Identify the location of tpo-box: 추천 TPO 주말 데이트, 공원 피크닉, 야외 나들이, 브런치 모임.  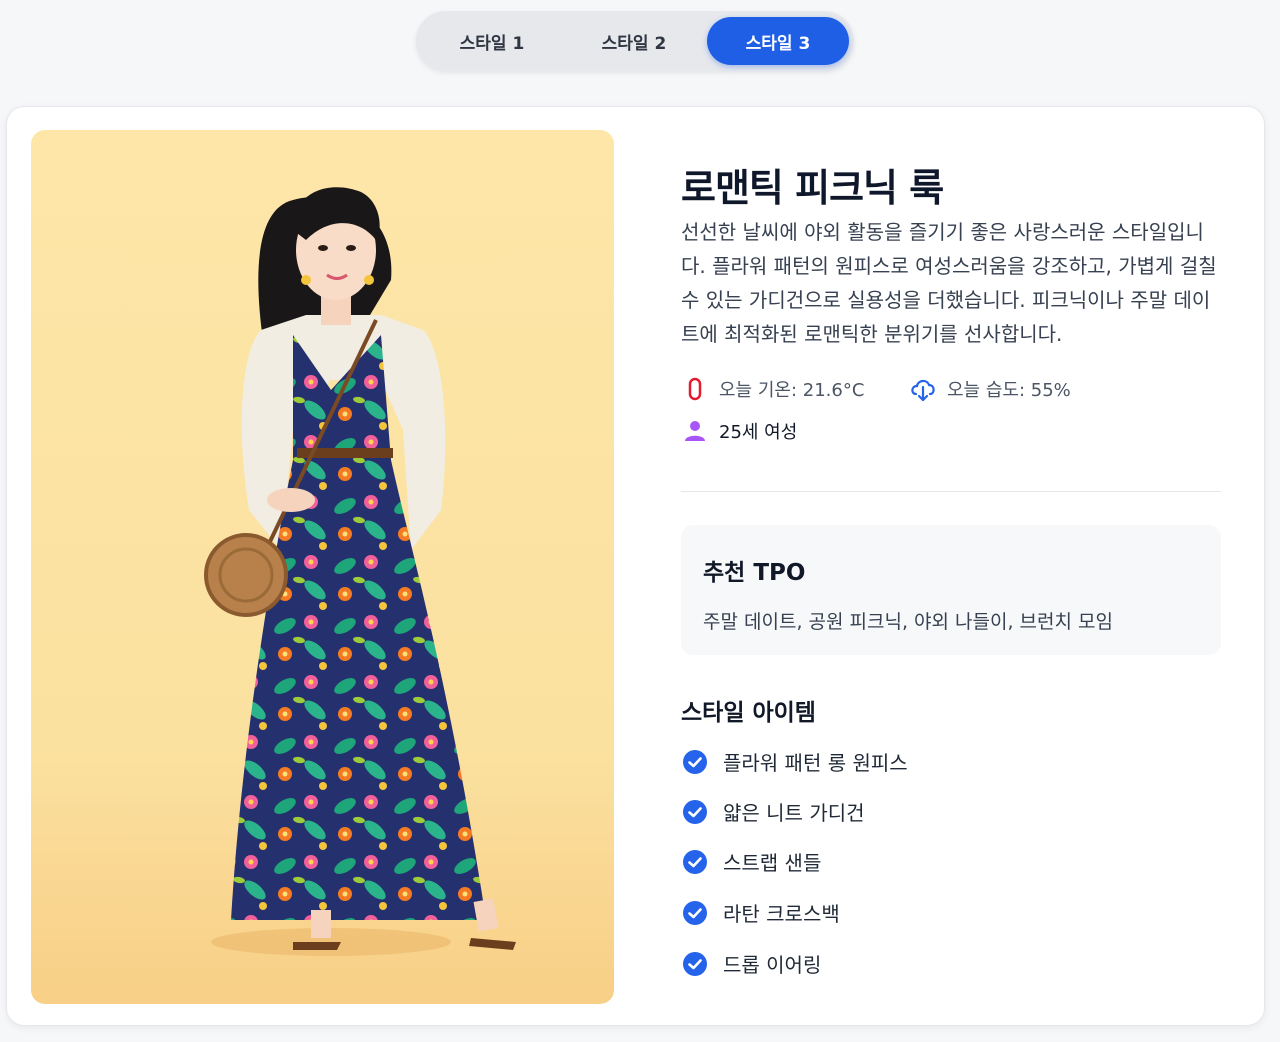
(951, 590).